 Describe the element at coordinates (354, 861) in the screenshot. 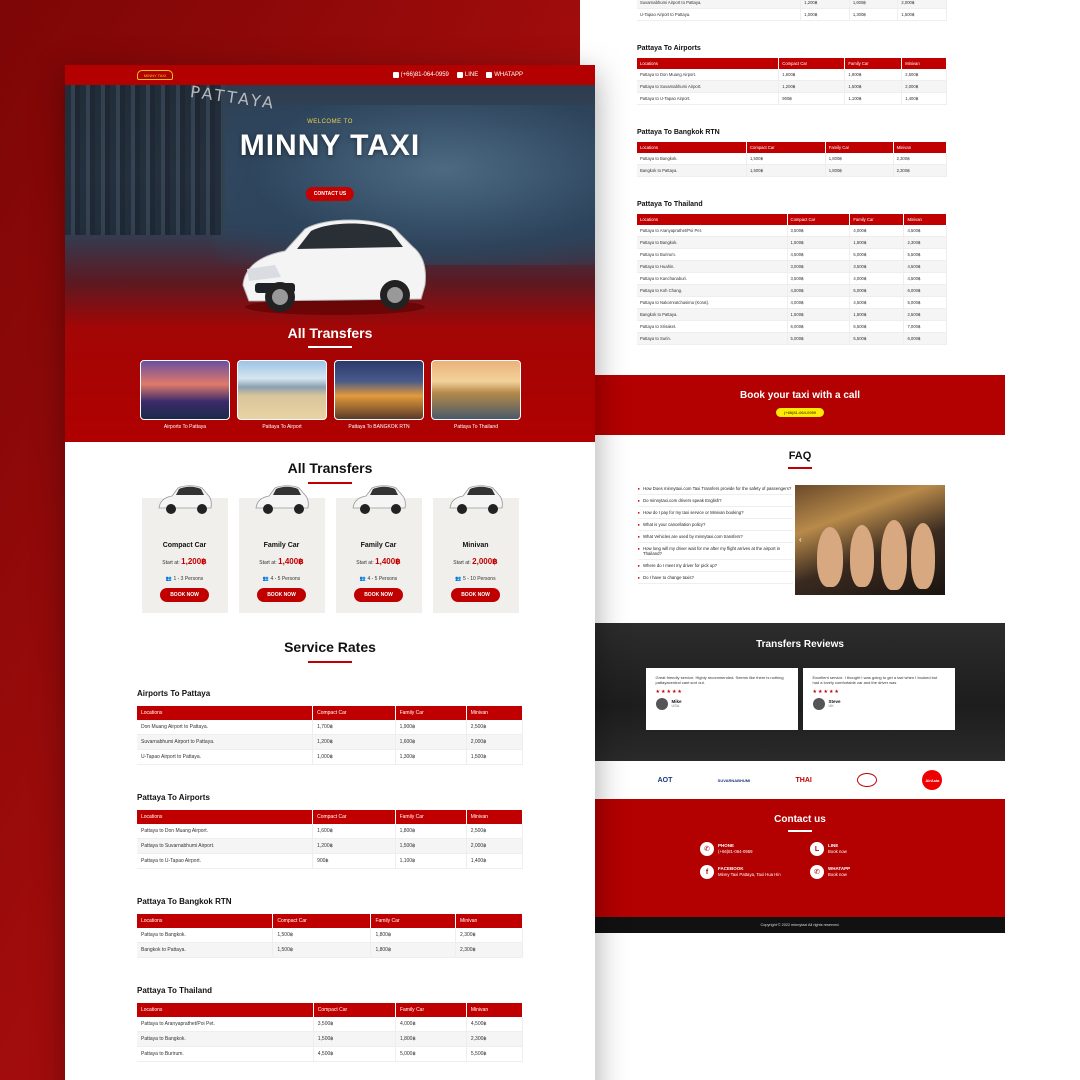

I see `table-cell: 900฿` at that location.